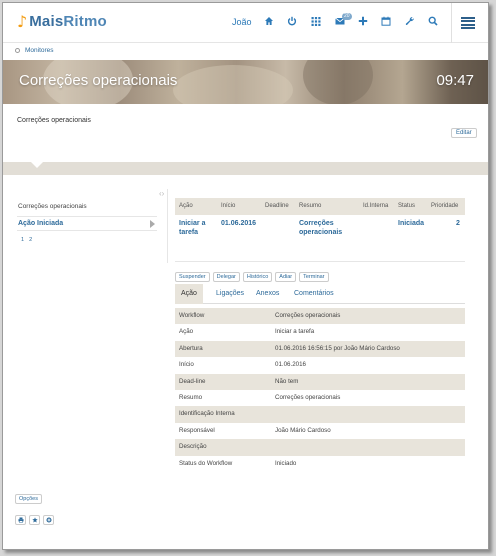 The image size is (496, 556). What do you see at coordinates (310, 206) in the screenshot?
I see `column-header: Resumo` at bounding box center [310, 206].